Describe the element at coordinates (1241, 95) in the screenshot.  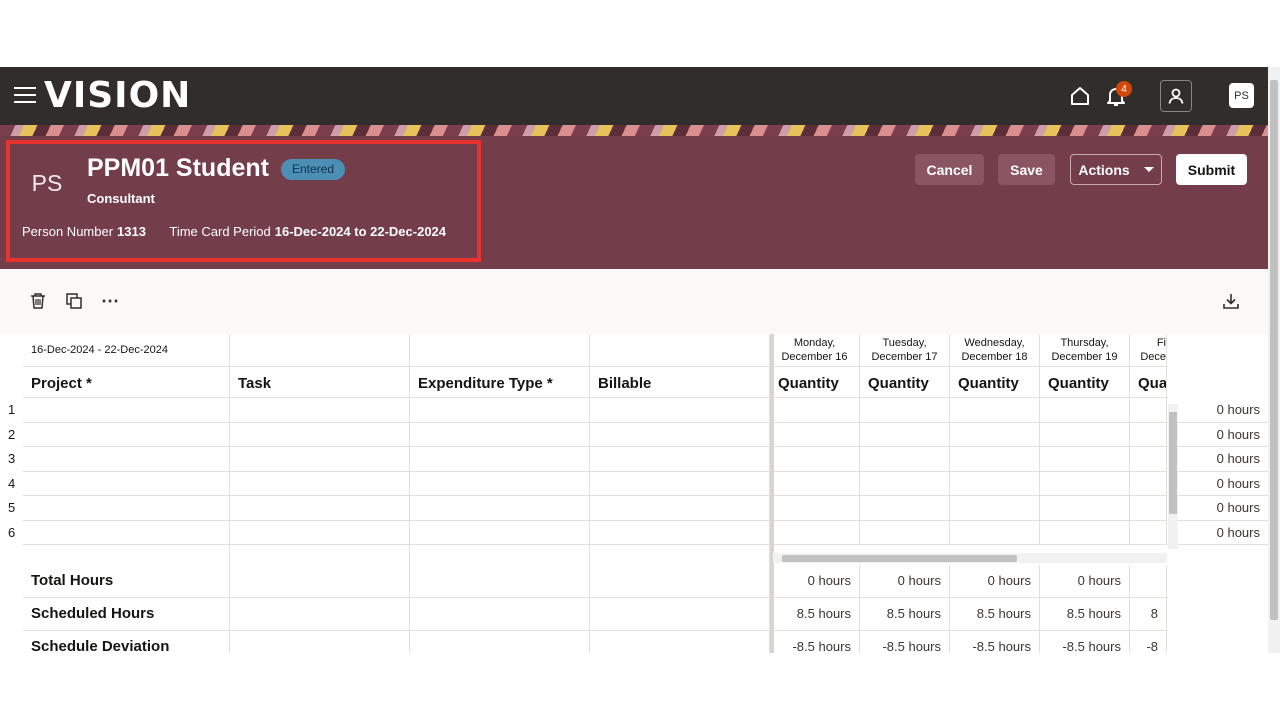
I see `user-avatar: PS` at that location.